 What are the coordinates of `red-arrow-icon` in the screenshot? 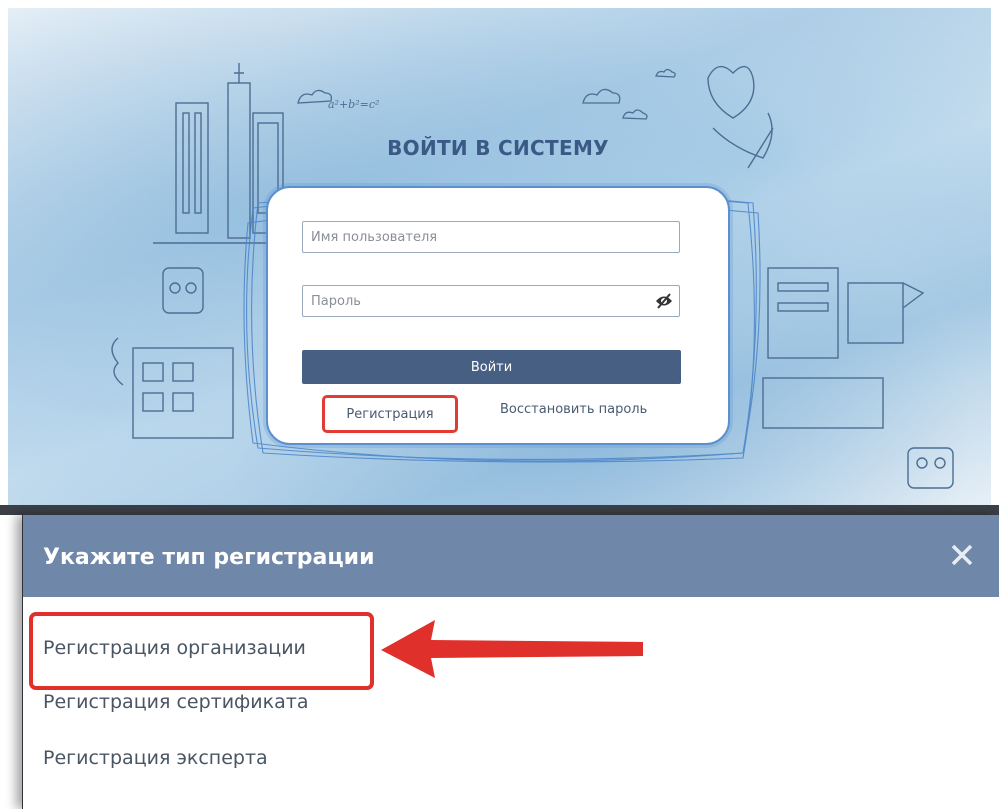 It's located at (512, 649).